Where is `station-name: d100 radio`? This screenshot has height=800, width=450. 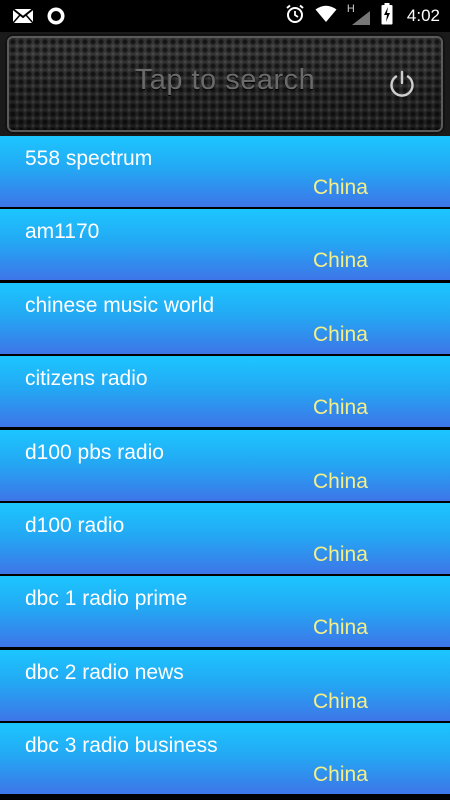
station-name: d100 radio is located at coordinates (75, 525).